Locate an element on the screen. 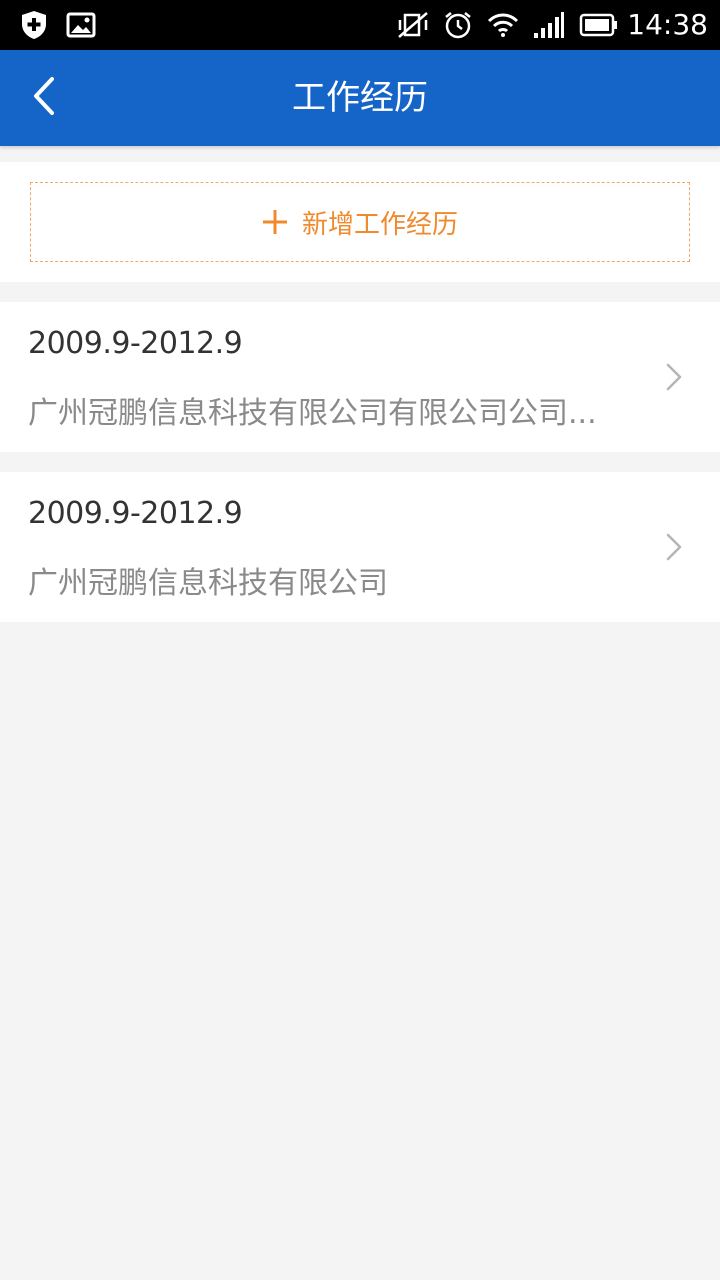  job-list-item: 2009.9-2012.9 广州冠鹏信息科技有限公司 is located at coordinates (360, 547).